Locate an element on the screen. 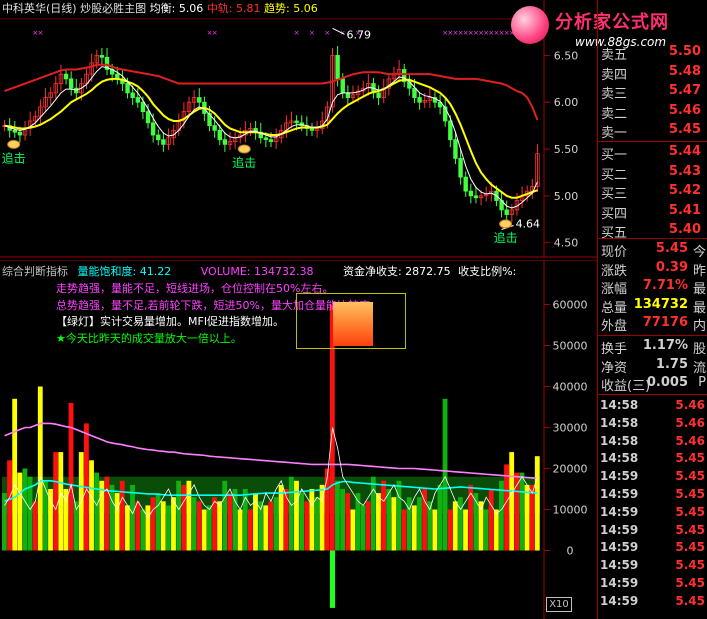 This screenshot has width=707, height=619. tick-row: 14:58 5.45 is located at coordinates (652, 460).